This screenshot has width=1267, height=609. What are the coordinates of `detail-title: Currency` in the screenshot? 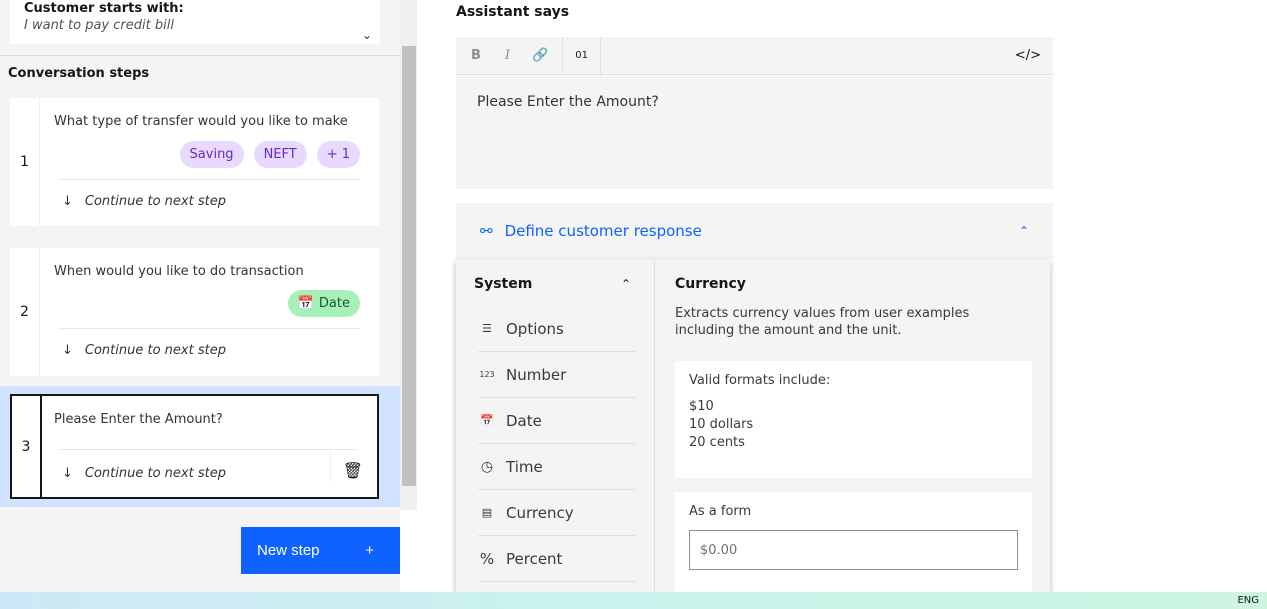 It's located at (710, 284).